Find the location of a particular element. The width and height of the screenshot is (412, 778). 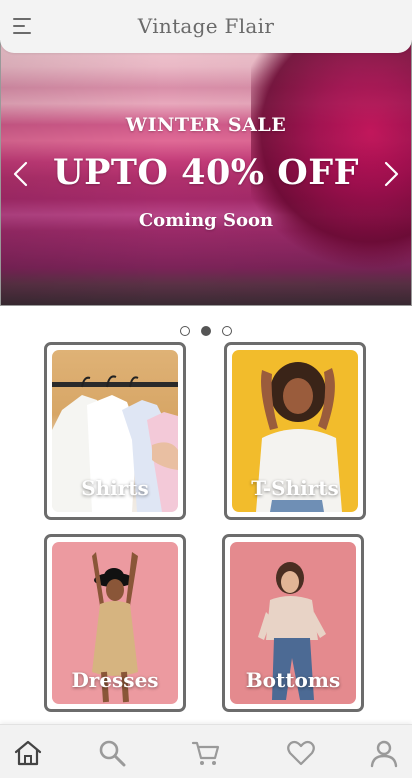

category-card-bottoms: Bottoms is located at coordinates (293, 623).